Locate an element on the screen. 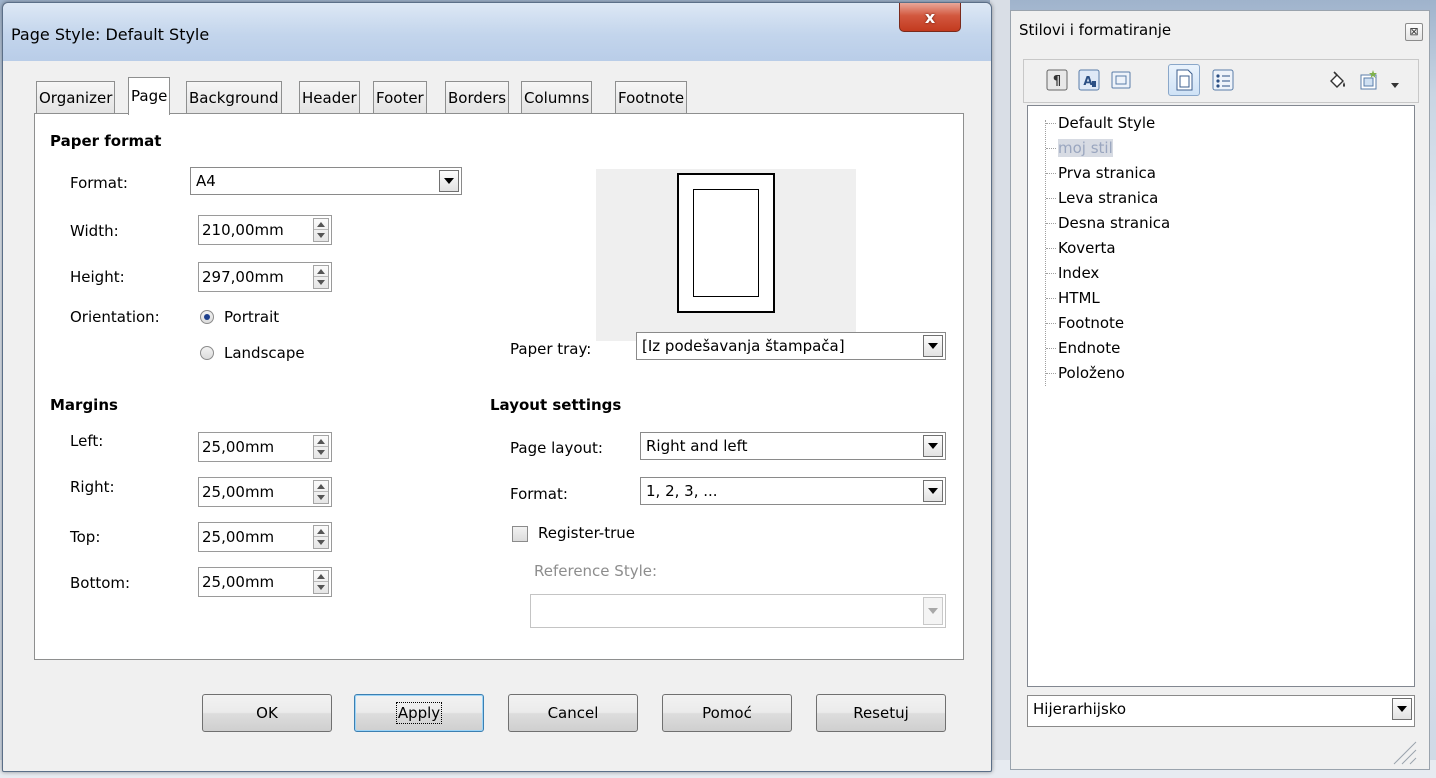 The image size is (1436, 778). list-item: Desna stranica is located at coordinates (1107, 223).